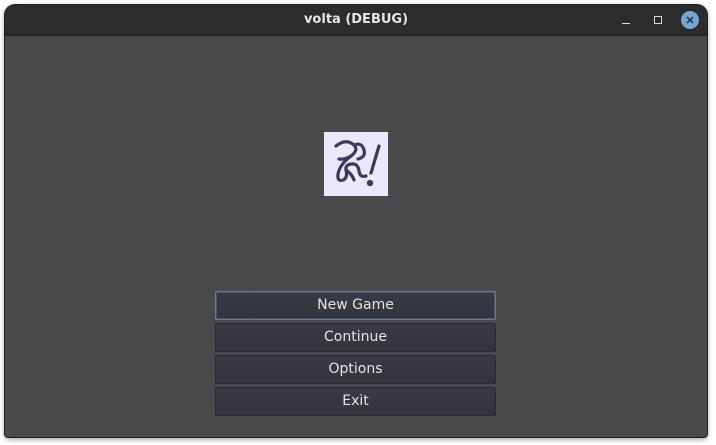  Describe the element at coordinates (355, 369) in the screenshot. I see `options-button: Options` at that location.